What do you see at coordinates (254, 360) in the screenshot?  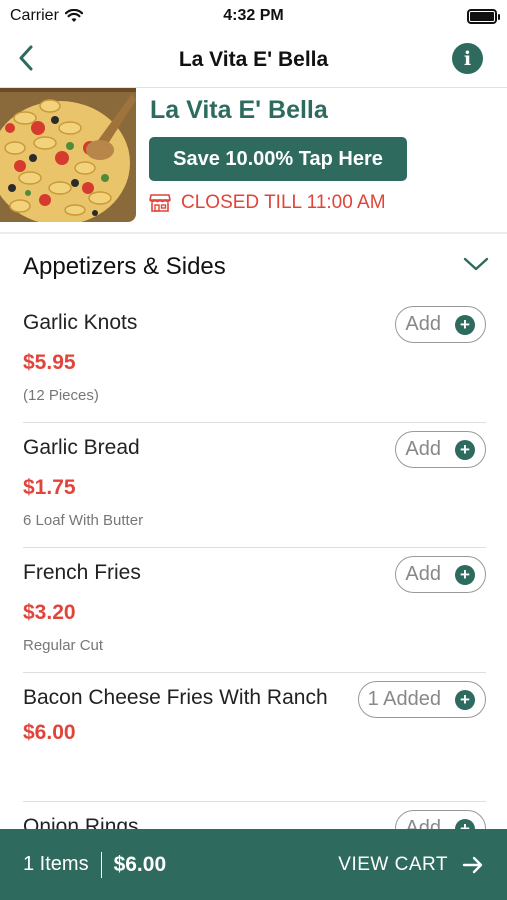 I see `menu-item: Garlic Knots $5.95 (12 Pieces) Add +` at bounding box center [254, 360].